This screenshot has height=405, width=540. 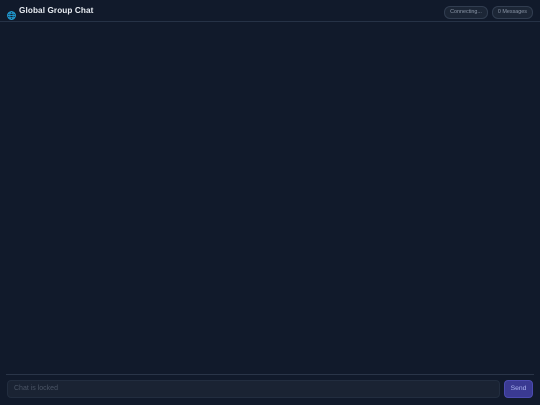 I want to click on header-status-group: Connecting... 0 Messages, so click(x=488, y=12).